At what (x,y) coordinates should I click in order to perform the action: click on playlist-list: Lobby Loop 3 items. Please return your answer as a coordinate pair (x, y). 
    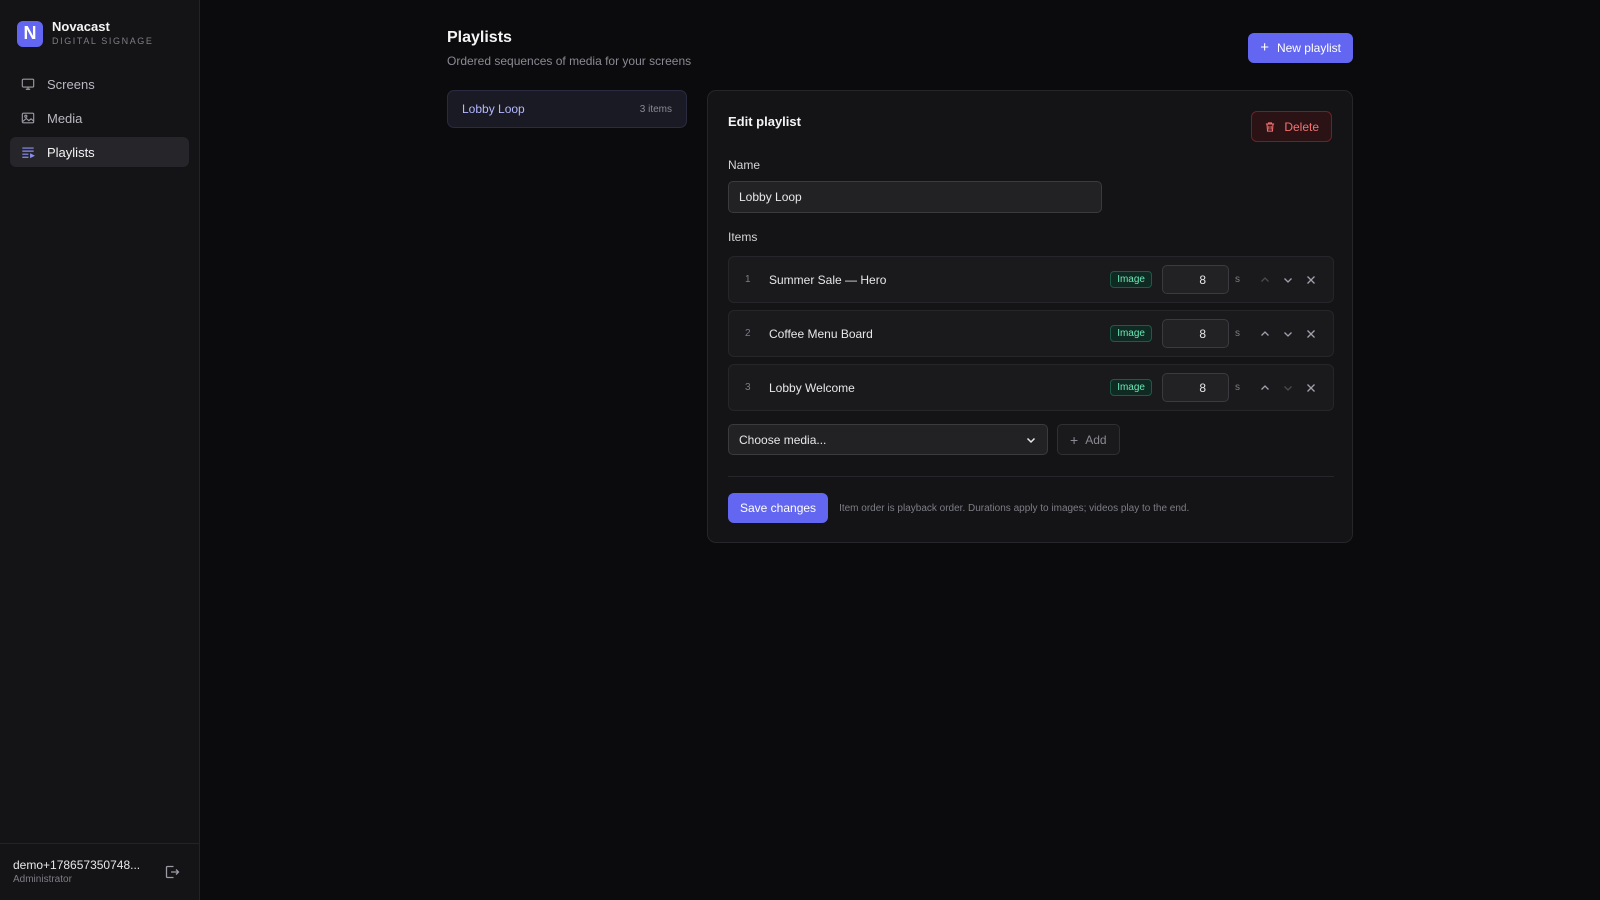
    Looking at the image, I should click on (567, 109).